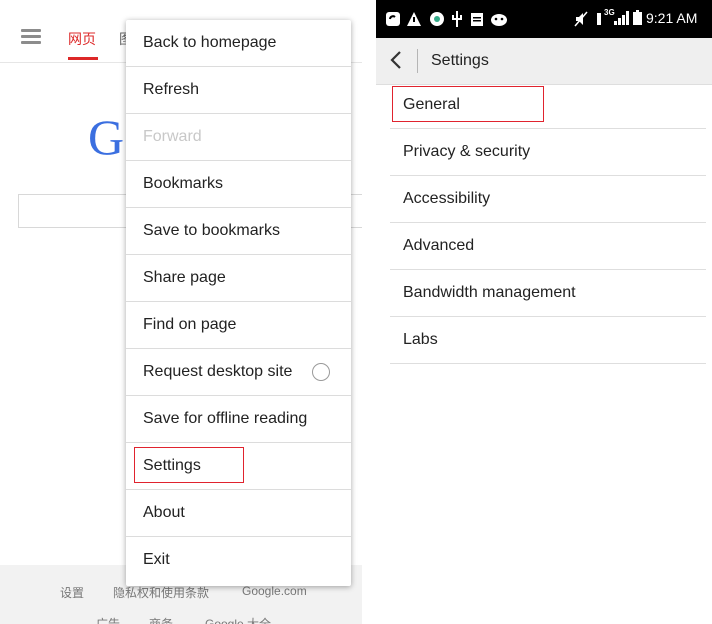  I want to click on footer-link-business: 商务, so click(161, 619).